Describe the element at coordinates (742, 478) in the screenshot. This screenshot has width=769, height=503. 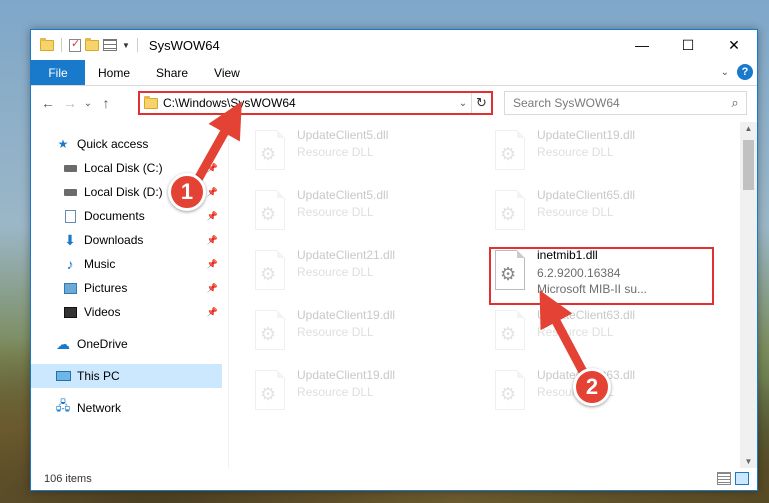
I see `large-icons-view-icon` at that location.